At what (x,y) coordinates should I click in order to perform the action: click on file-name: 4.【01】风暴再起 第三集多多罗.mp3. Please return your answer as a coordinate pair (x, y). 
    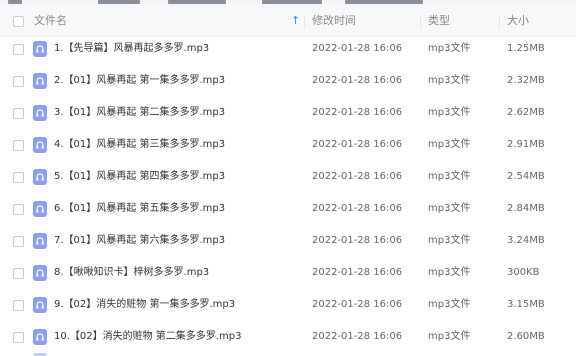
    Looking at the image, I should click on (139, 145).